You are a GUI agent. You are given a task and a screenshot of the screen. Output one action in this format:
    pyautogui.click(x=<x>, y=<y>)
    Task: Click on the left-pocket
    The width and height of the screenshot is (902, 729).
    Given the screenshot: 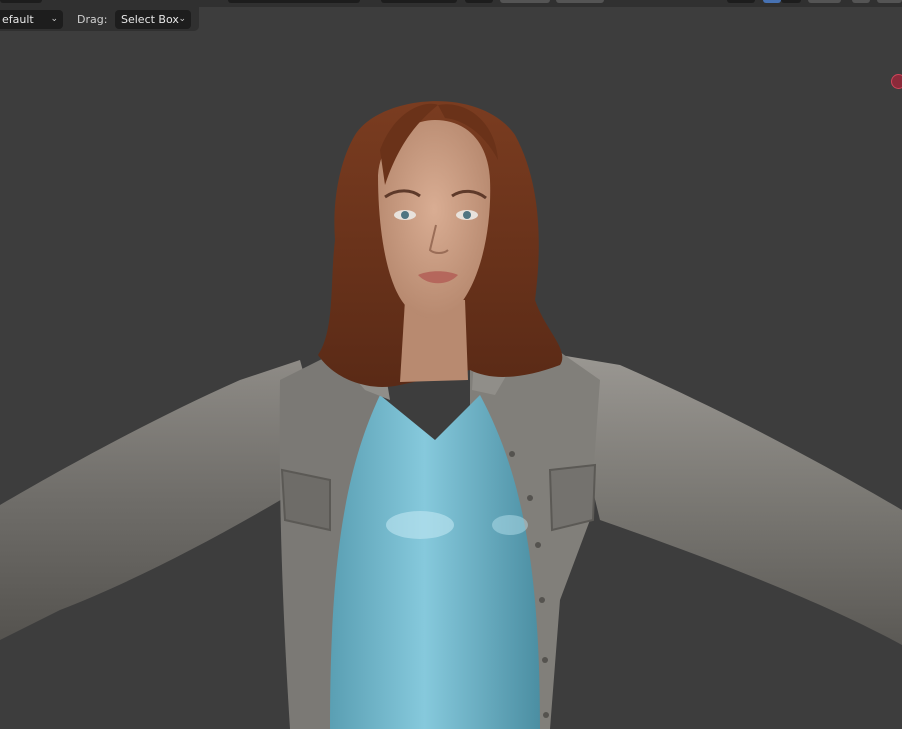 What is the action you would take?
    pyautogui.click(x=305, y=500)
    